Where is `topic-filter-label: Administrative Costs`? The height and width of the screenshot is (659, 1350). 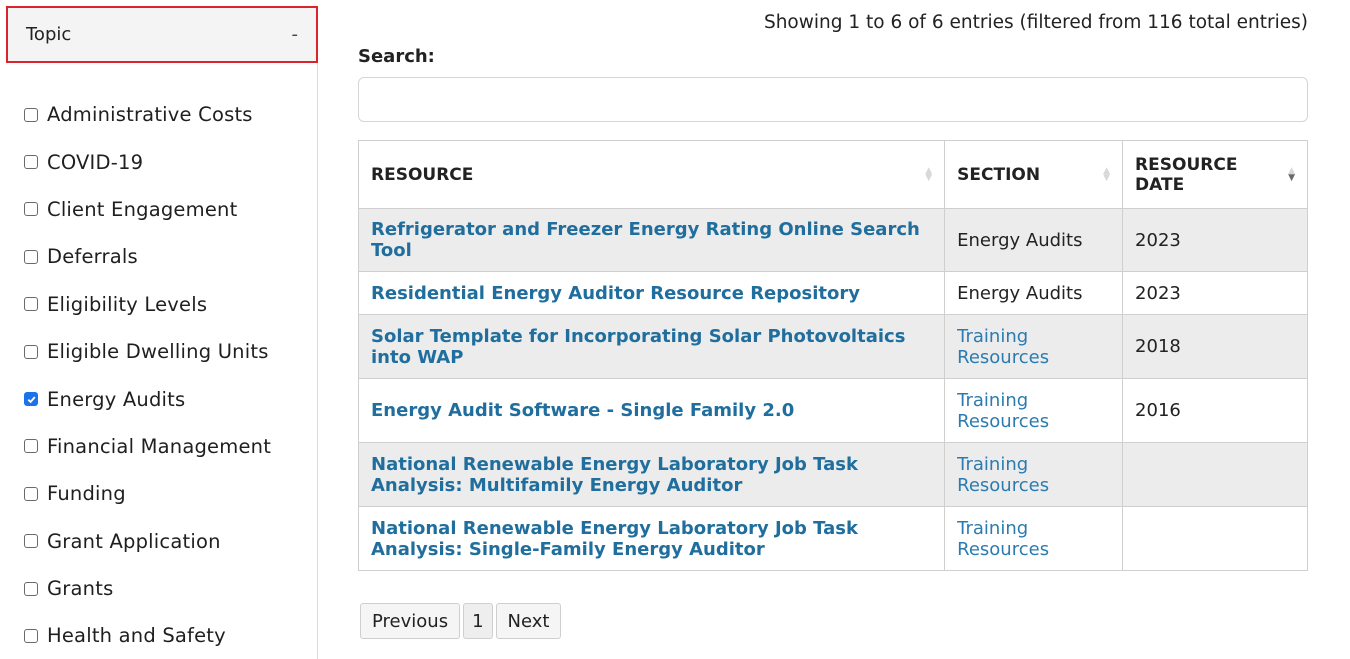 topic-filter-label: Administrative Costs is located at coordinates (150, 115).